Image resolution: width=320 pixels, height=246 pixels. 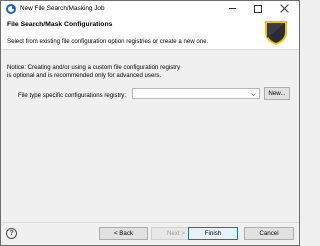 I want to click on maximize-icon, so click(x=258, y=8).